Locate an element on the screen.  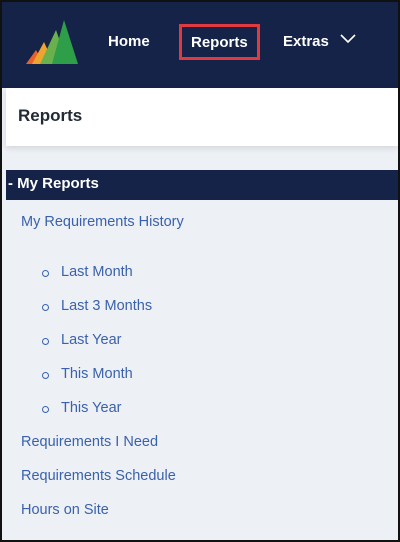
link-this-month: This Month is located at coordinates (97, 374).